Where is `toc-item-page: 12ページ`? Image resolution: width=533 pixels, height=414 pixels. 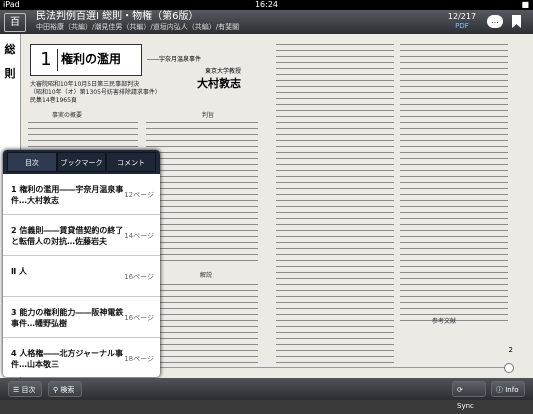
toc-item-page: 12ページ is located at coordinates (139, 195).